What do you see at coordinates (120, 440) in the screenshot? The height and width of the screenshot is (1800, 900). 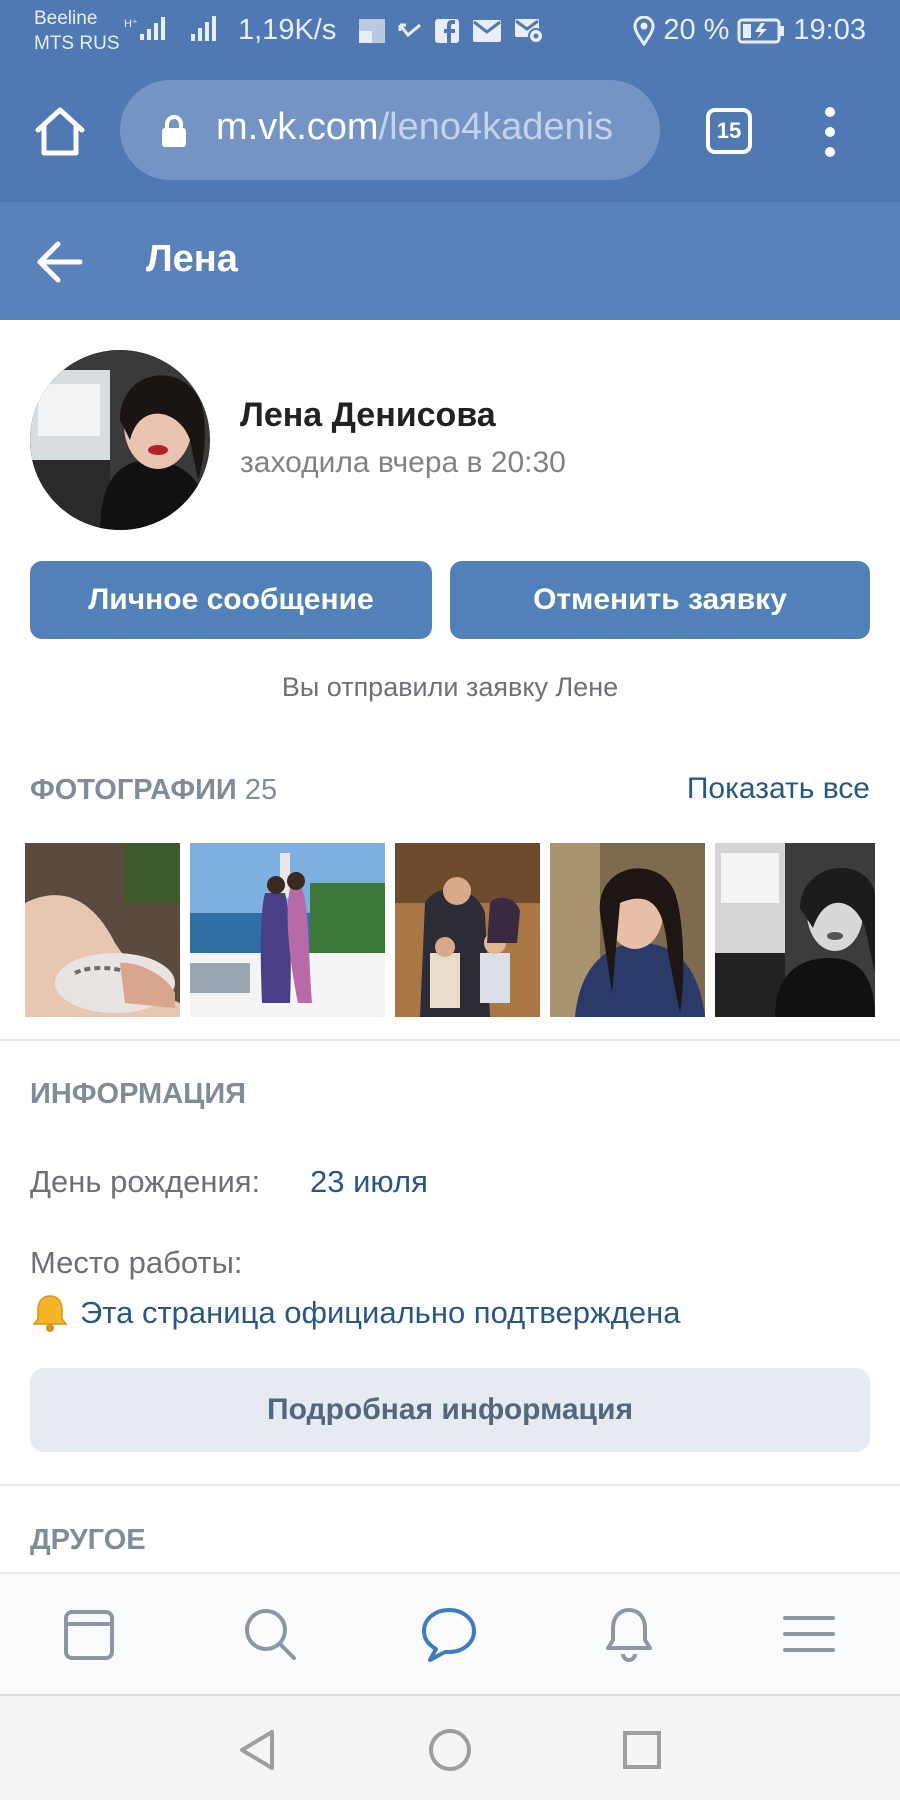 I see `avatar` at bounding box center [120, 440].